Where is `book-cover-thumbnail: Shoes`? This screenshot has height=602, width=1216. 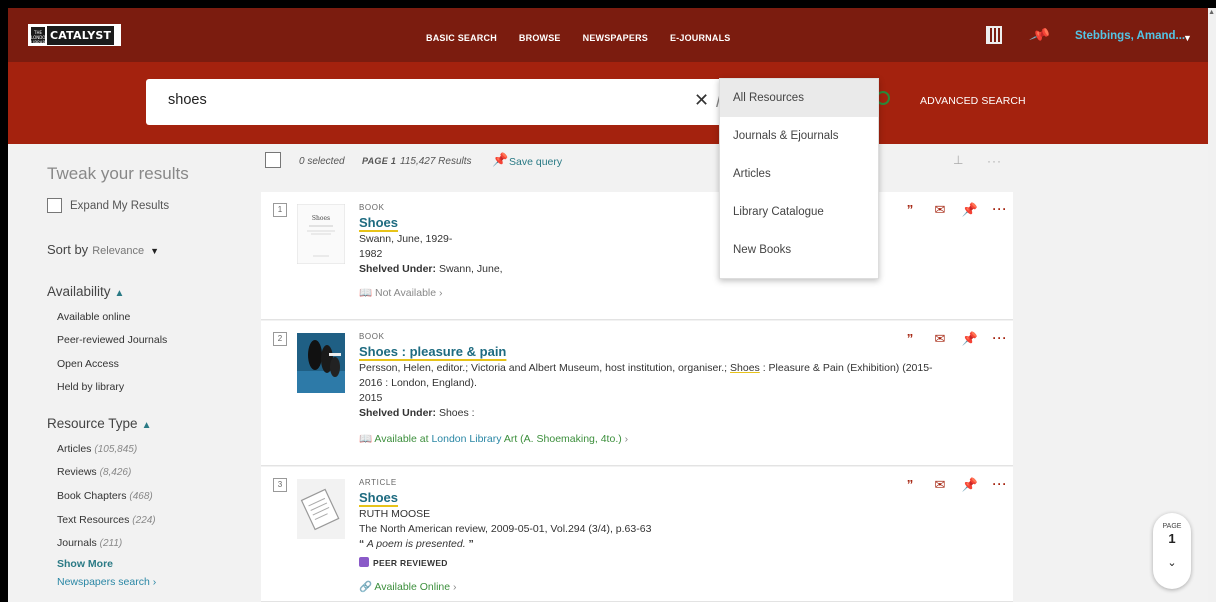 book-cover-thumbnail: Shoes is located at coordinates (321, 234).